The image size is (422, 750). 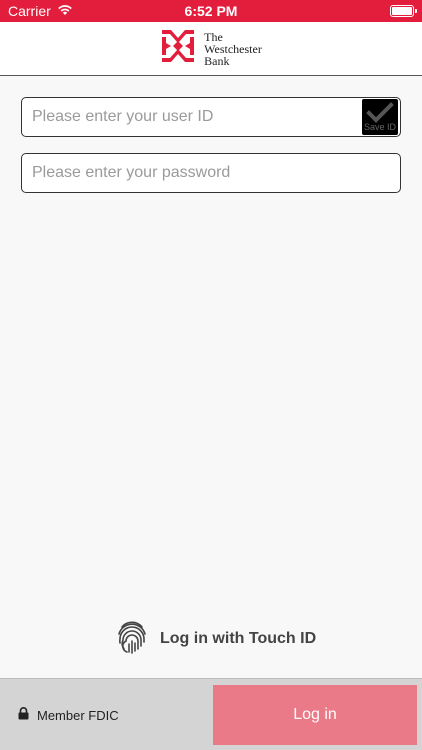 I want to click on bank-logo: The Westchester Bank, so click(x=211, y=48).